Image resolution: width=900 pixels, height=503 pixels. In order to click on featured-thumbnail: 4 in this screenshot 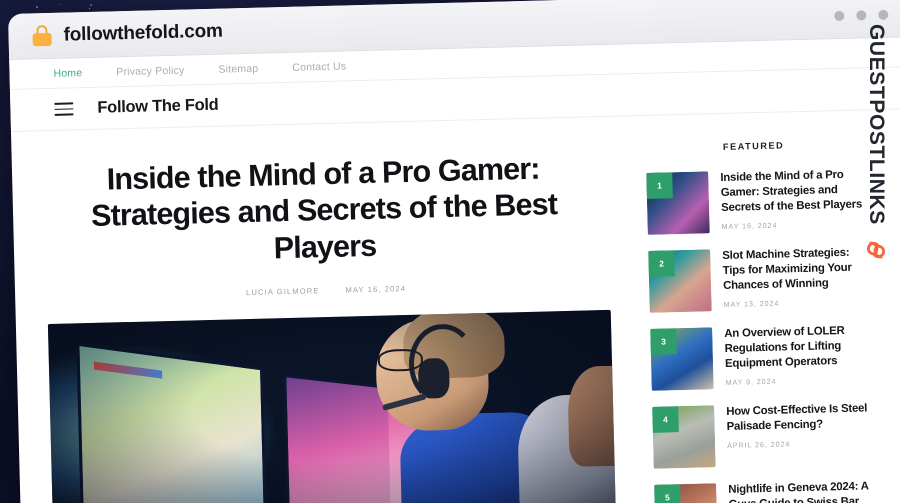, I will do `click(684, 437)`.